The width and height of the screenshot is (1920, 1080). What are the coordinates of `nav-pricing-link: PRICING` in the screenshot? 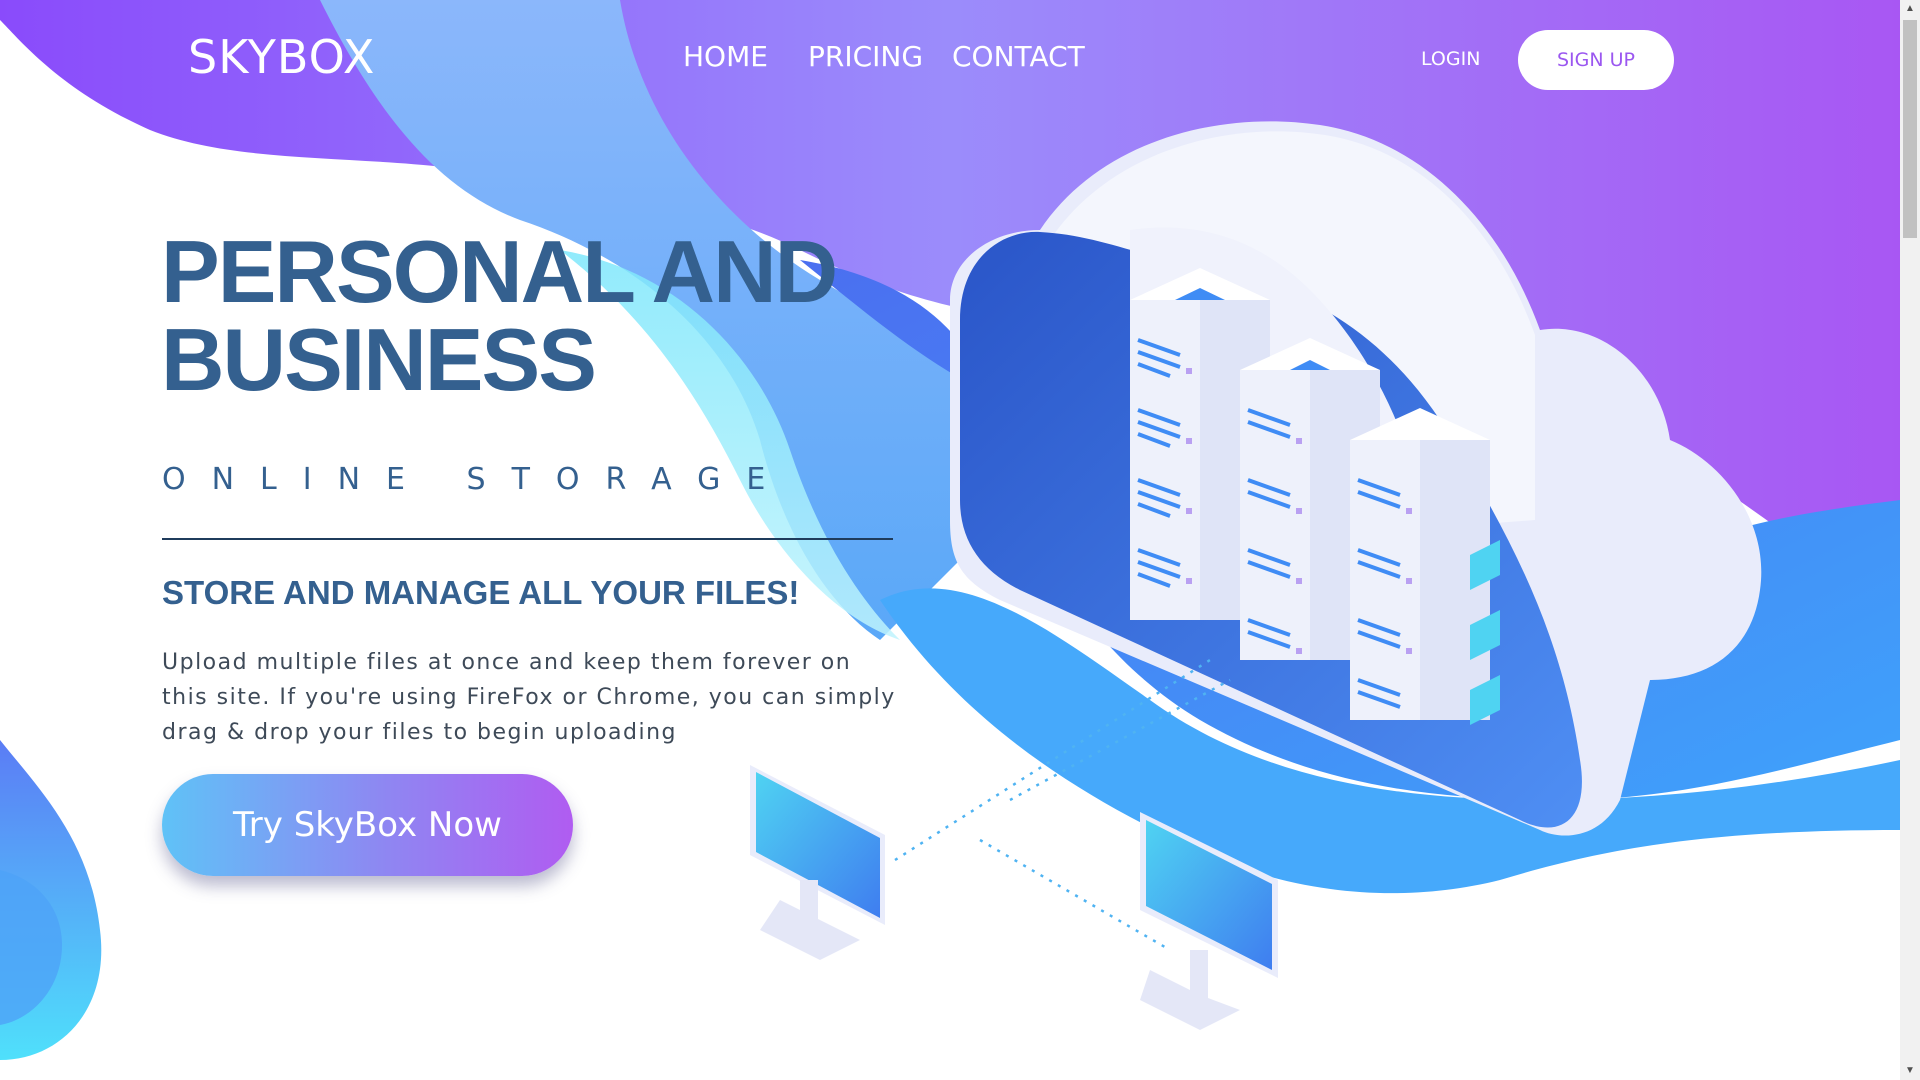 It's located at (865, 56).